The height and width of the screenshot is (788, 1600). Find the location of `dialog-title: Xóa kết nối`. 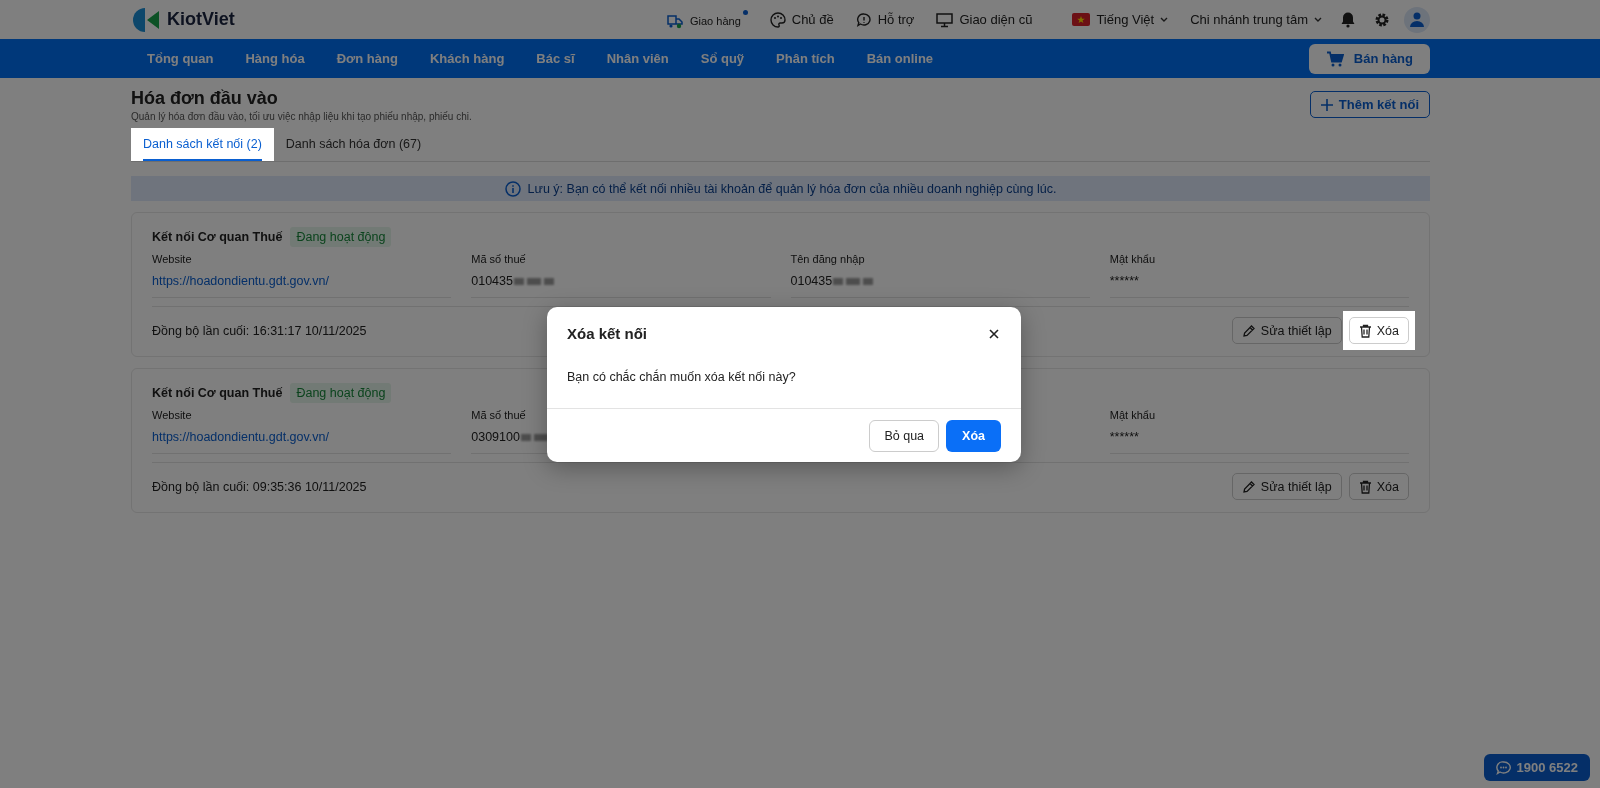

dialog-title: Xóa kết nối is located at coordinates (607, 333).